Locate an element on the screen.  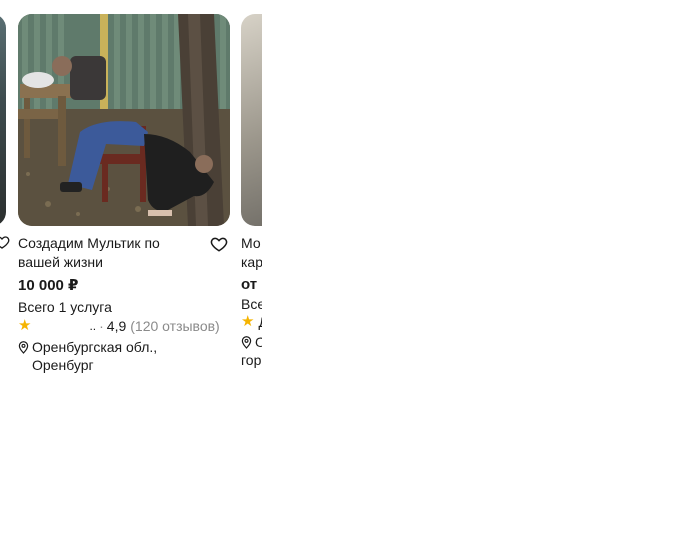
reviews-count: (120 отзывов) is located at coordinates (174, 326).